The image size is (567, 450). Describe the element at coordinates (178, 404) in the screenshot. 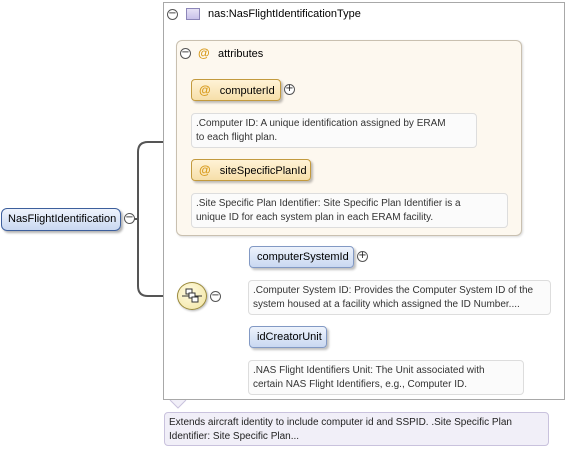

I see `doc-pointer` at that location.